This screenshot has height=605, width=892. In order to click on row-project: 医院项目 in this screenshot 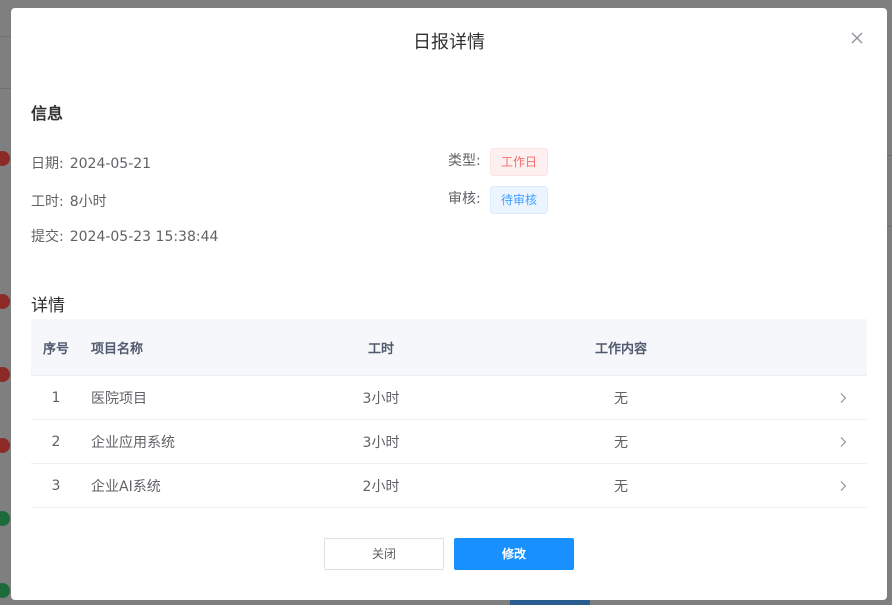, I will do `click(119, 398)`.